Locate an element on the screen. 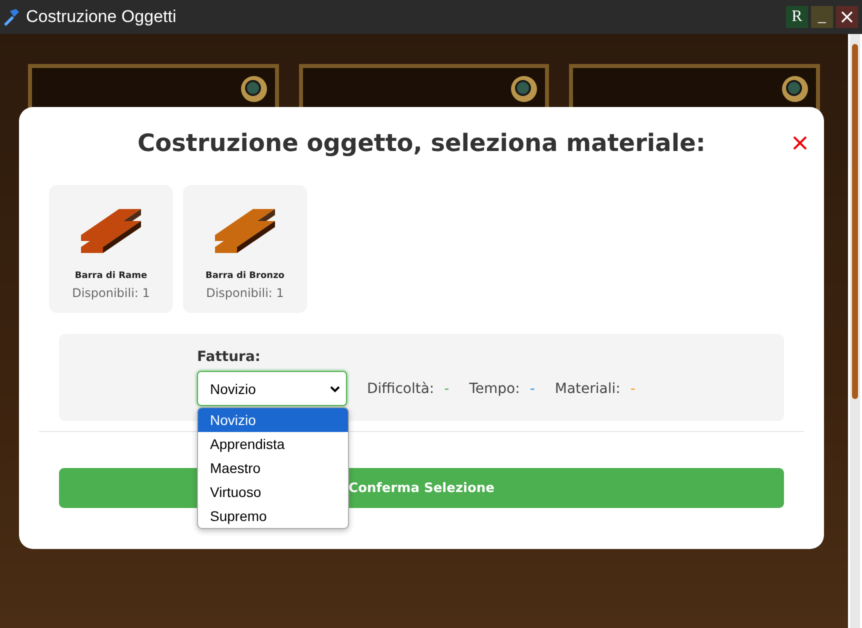 The image size is (862, 628). close-button is located at coordinates (847, 17).